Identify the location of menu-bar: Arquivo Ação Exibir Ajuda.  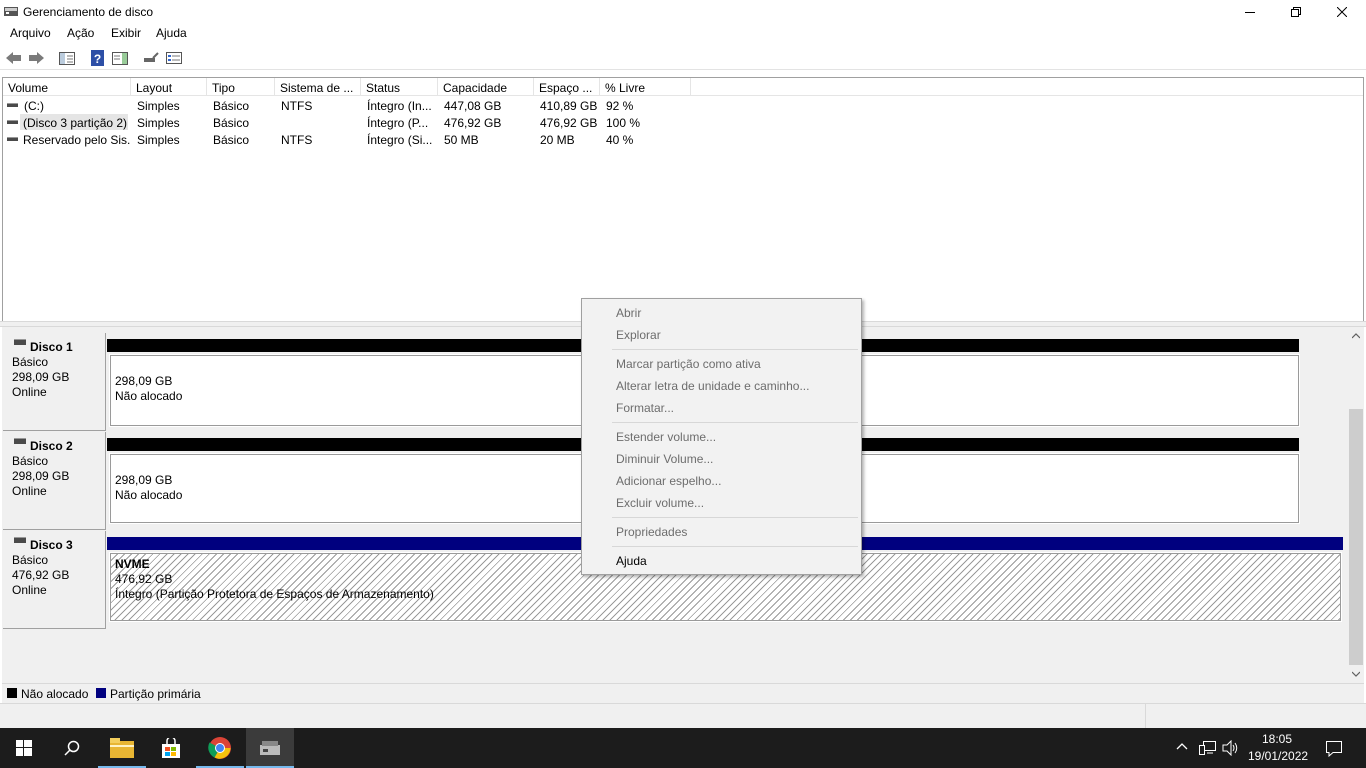
(683, 34).